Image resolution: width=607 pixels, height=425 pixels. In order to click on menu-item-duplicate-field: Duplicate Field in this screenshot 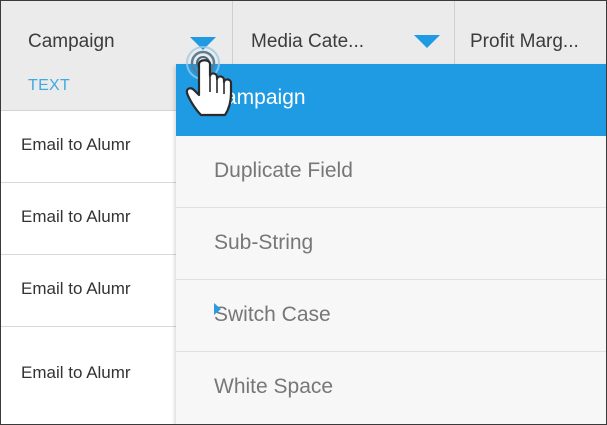, I will do `click(391, 172)`.